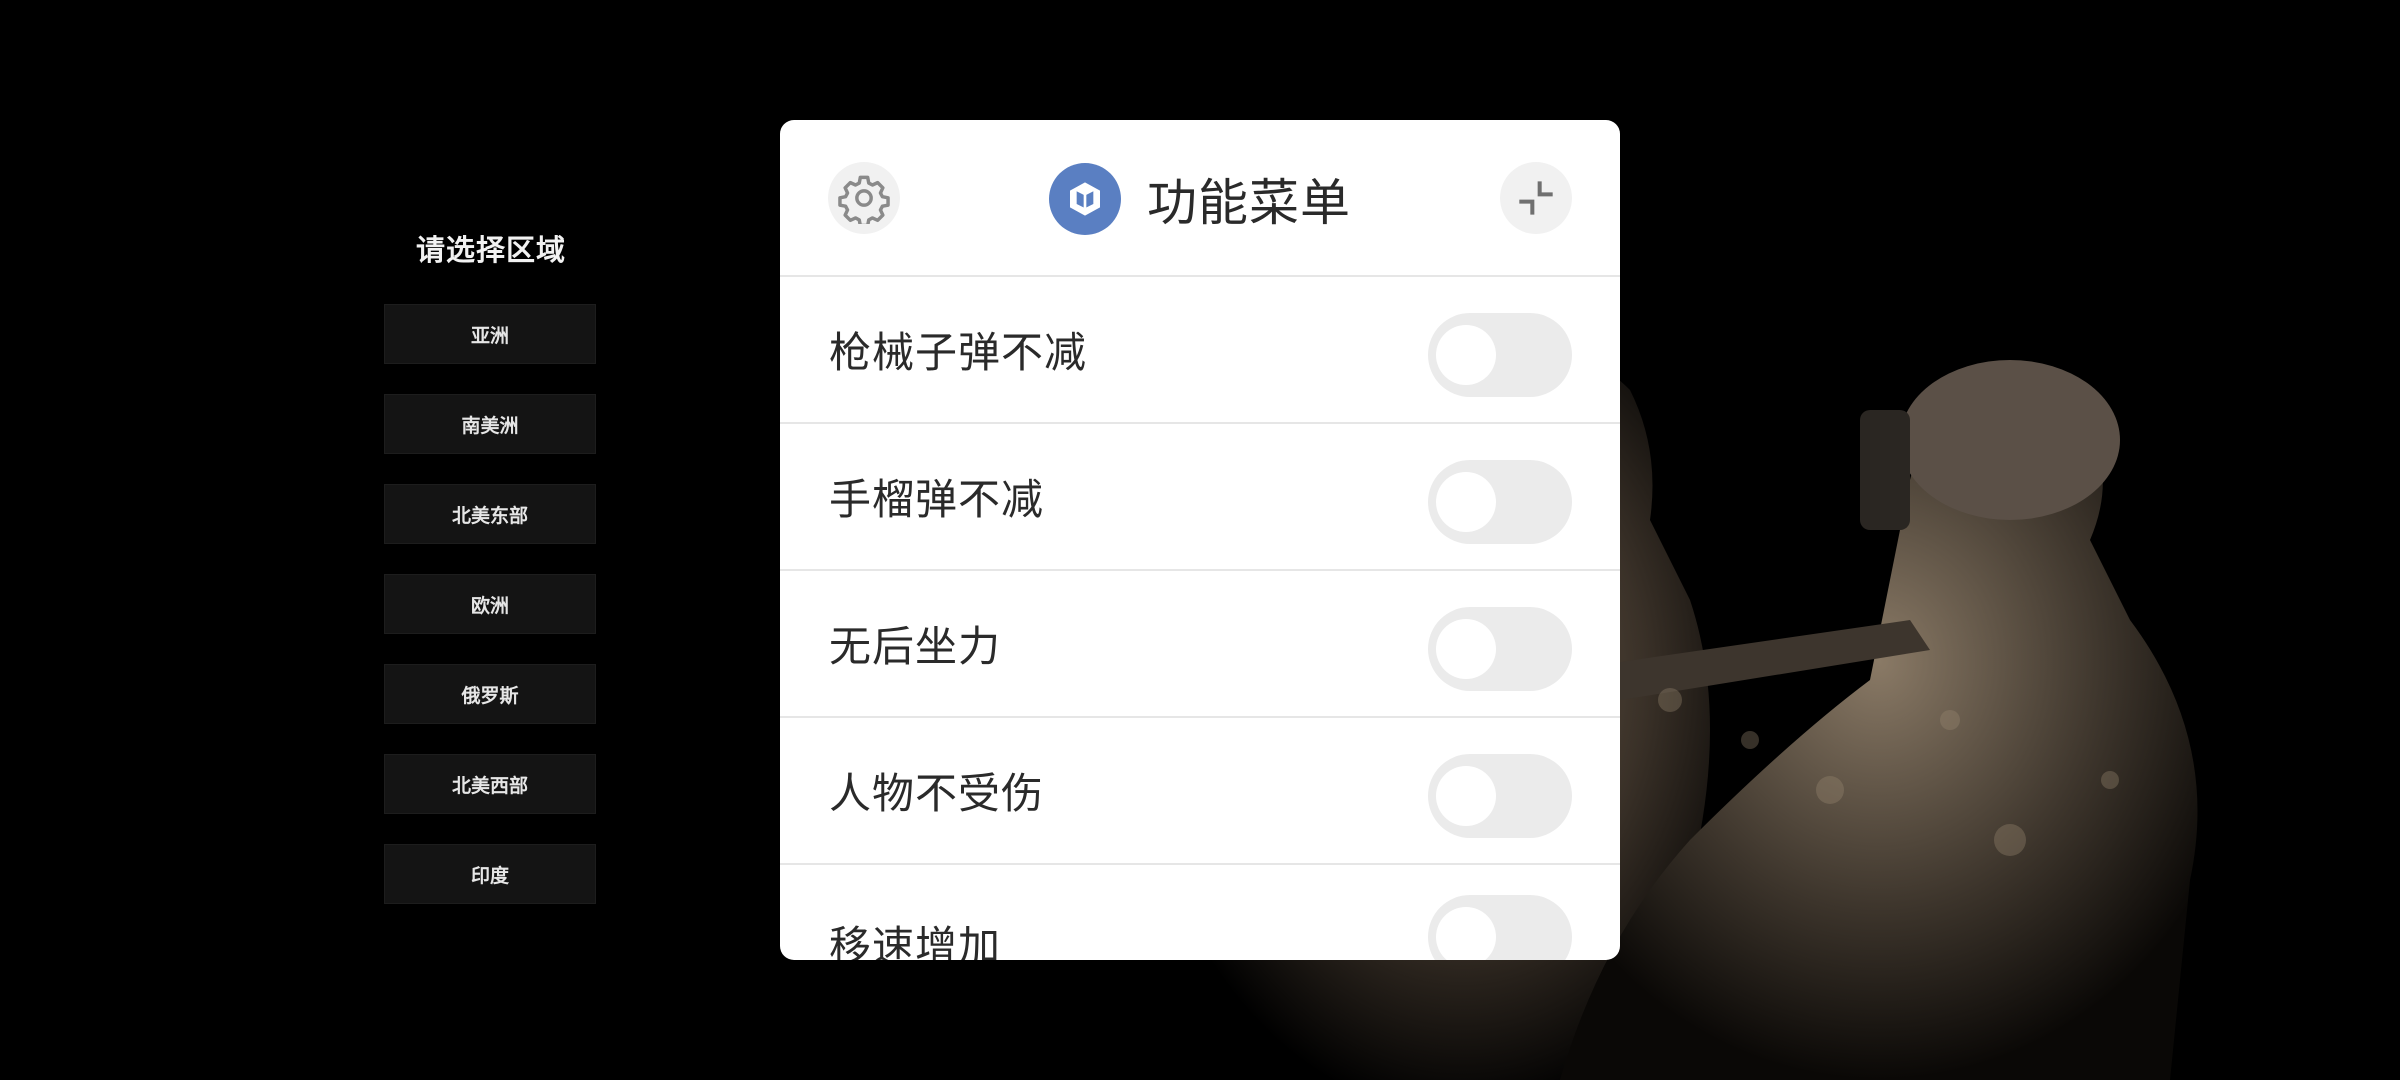 This screenshot has width=2400, height=1080. Describe the element at coordinates (1200, 791) in the screenshot. I see `feature-item: 人物不受伤` at that location.